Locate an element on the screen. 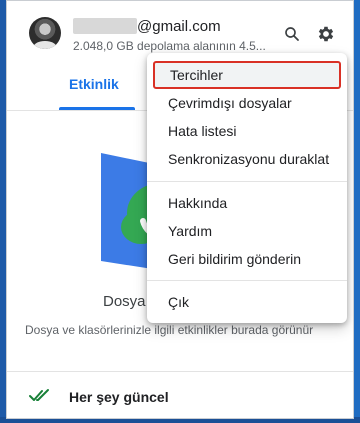  gear-icon is located at coordinates (326, 34).